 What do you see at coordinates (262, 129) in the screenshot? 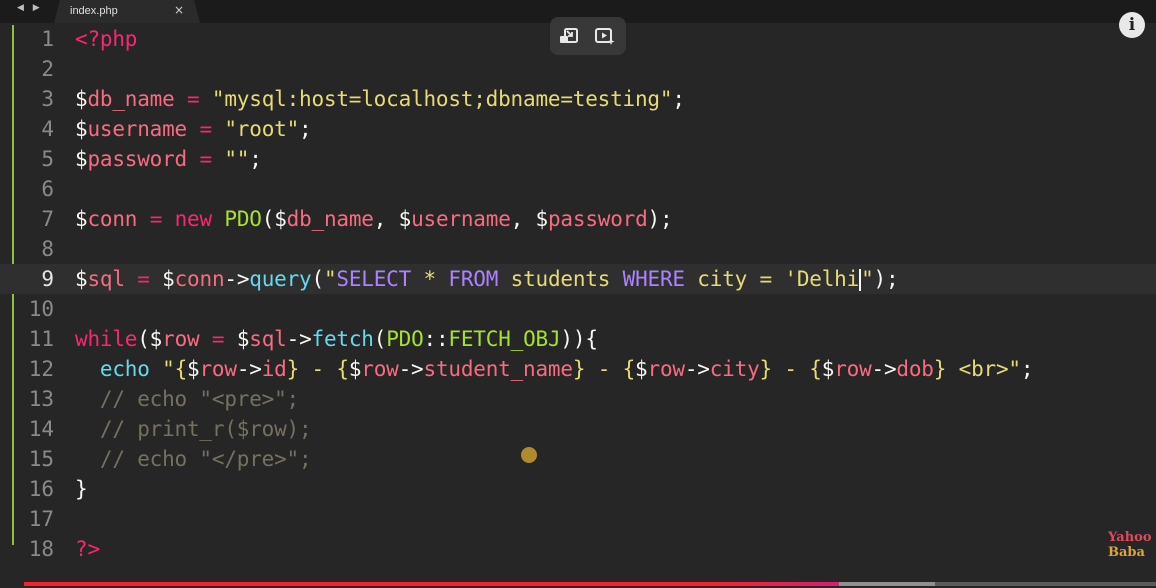
I see `code-token: "root"` at bounding box center [262, 129].